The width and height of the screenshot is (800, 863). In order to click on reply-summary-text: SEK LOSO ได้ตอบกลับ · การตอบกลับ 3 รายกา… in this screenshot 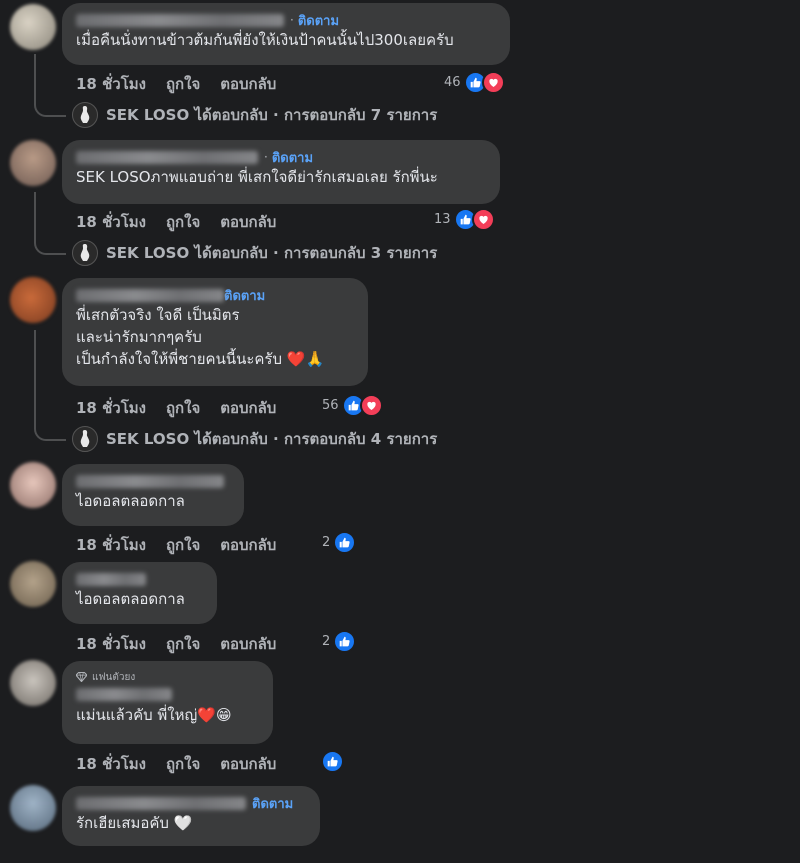, I will do `click(272, 253)`.